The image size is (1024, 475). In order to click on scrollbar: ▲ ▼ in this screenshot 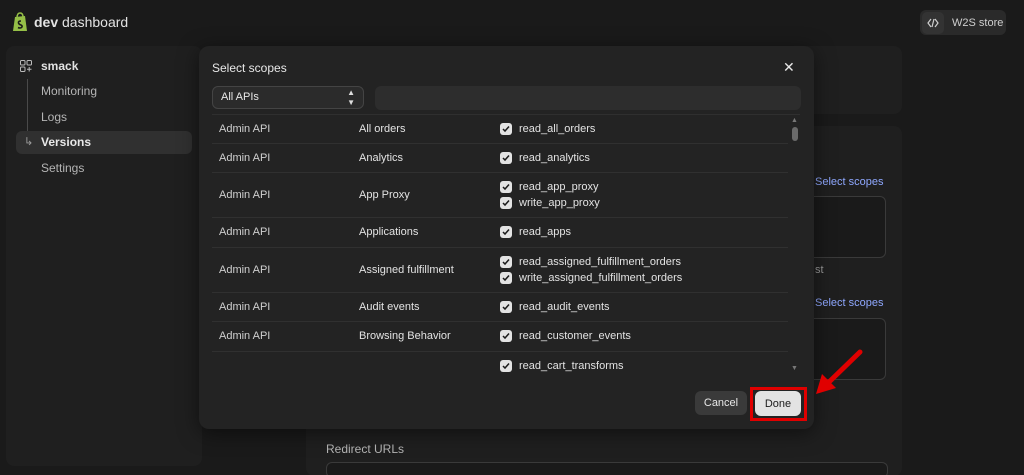, I will do `click(794, 245)`.